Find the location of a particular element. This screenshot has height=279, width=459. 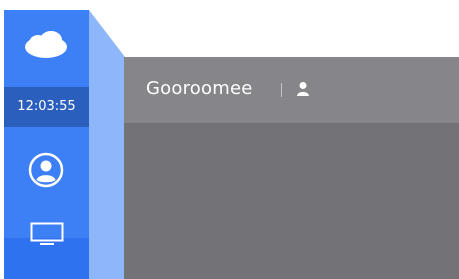

cloud-icon is located at coordinates (46, 47).